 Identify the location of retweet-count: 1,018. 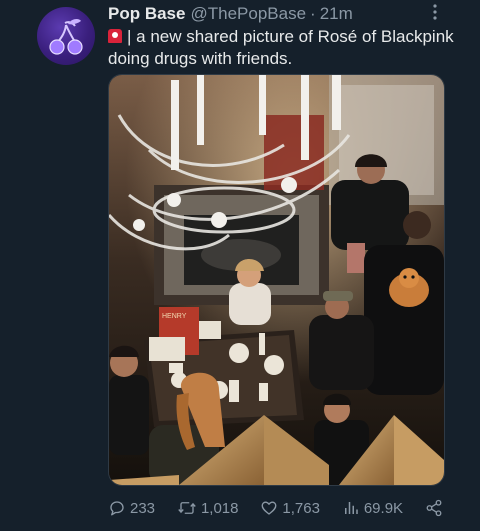
(219, 508).